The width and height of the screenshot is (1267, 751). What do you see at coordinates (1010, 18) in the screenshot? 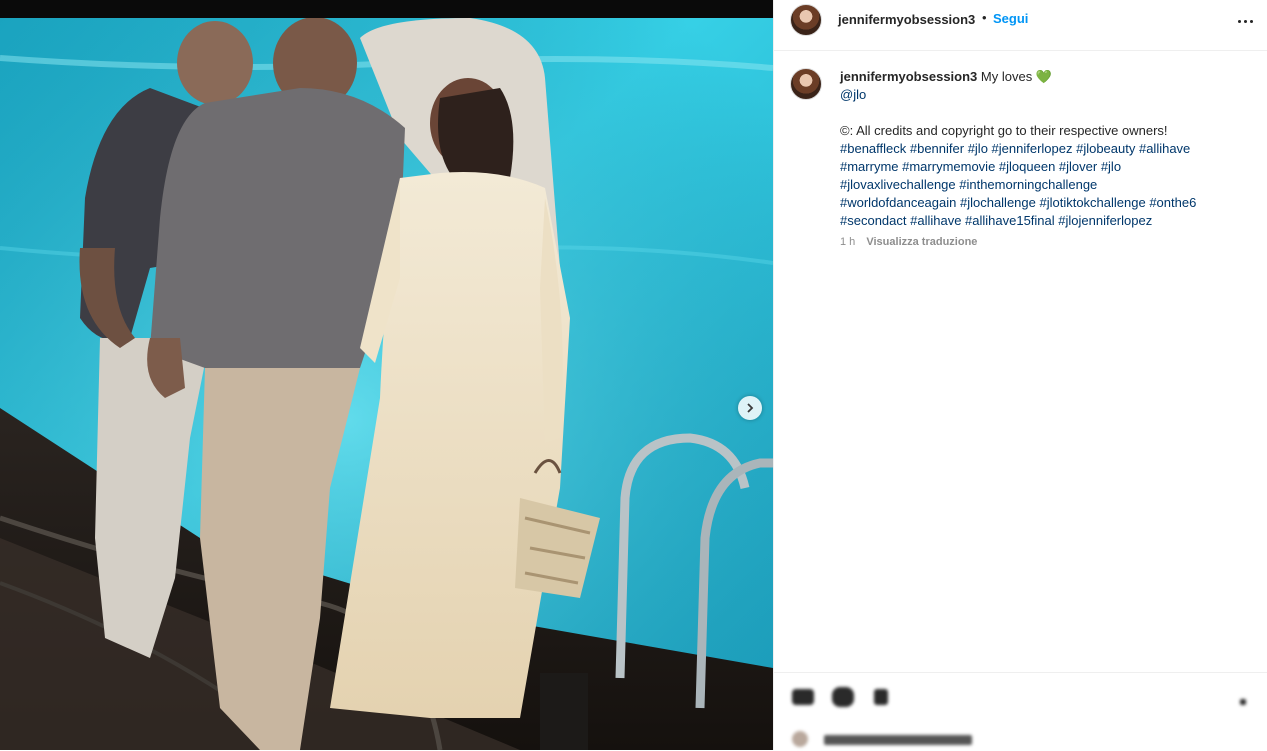
I see `follow-button: Segui` at bounding box center [1010, 18].